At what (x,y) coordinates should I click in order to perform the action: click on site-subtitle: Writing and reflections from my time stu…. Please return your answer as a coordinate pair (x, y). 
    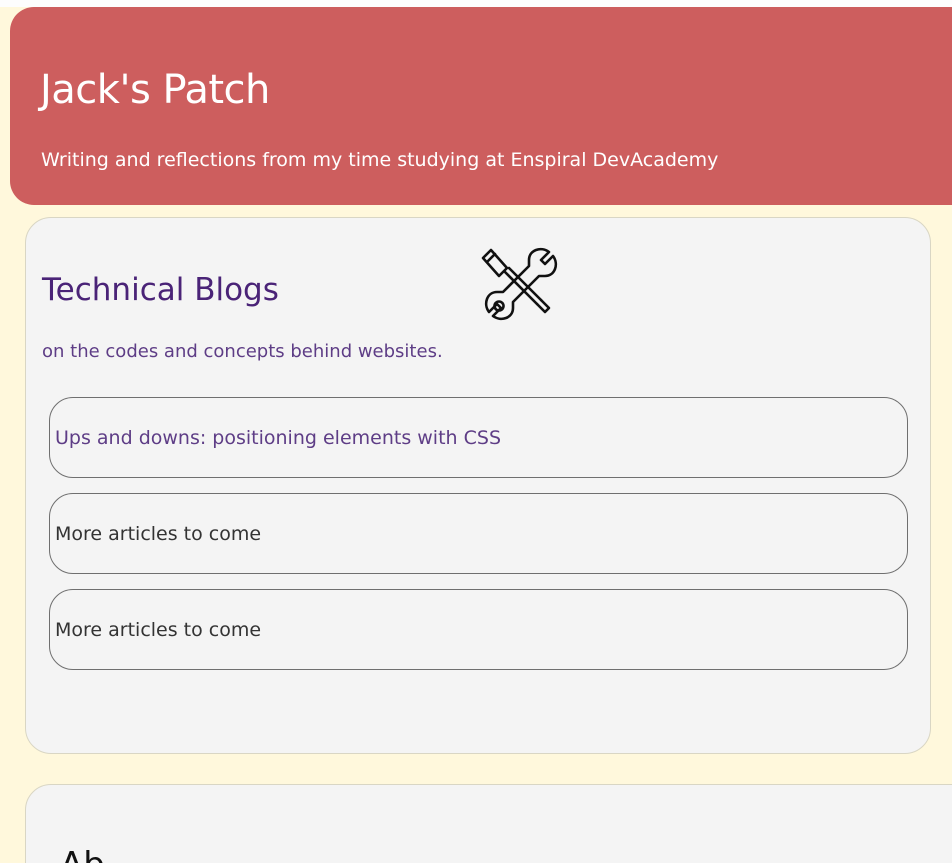
    Looking at the image, I should click on (380, 160).